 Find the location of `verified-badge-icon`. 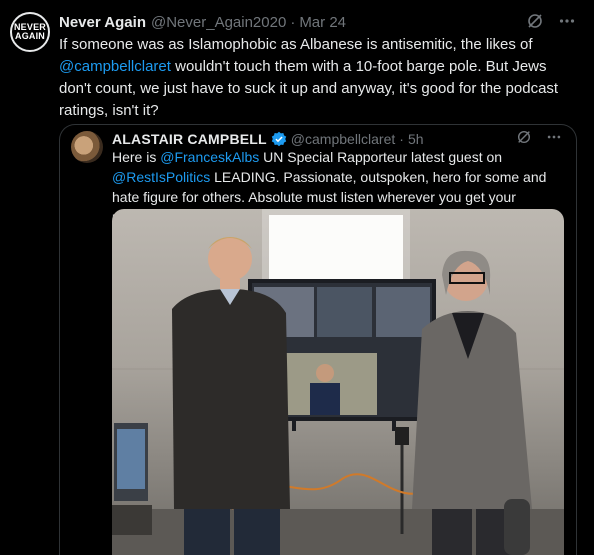

verified-badge-icon is located at coordinates (278, 139).